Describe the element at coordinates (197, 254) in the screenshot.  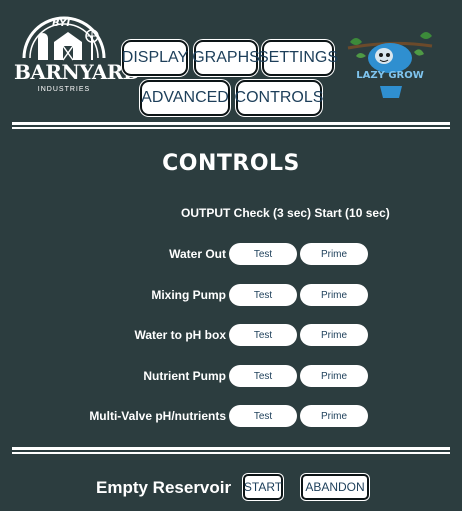
I see `row-label-water-out: Water Out` at that location.